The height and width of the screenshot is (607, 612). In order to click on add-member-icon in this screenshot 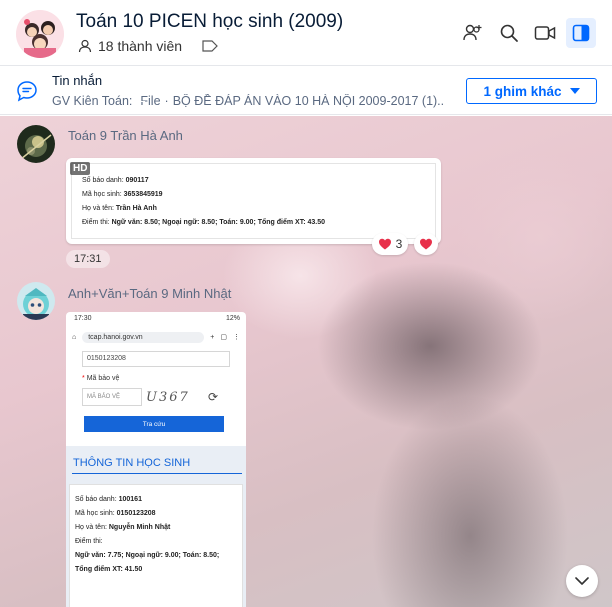, I will do `click(472, 32)`.